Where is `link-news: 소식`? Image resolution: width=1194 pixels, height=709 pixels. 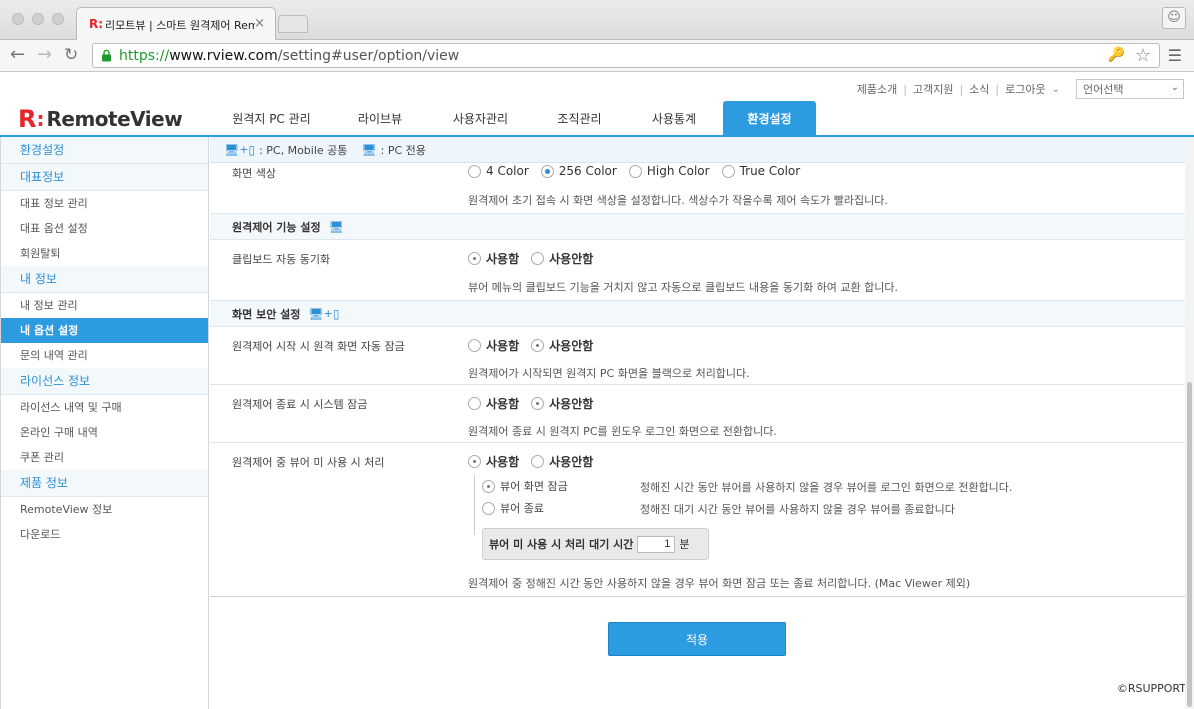 link-news: 소식 is located at coordinates (979, 89).